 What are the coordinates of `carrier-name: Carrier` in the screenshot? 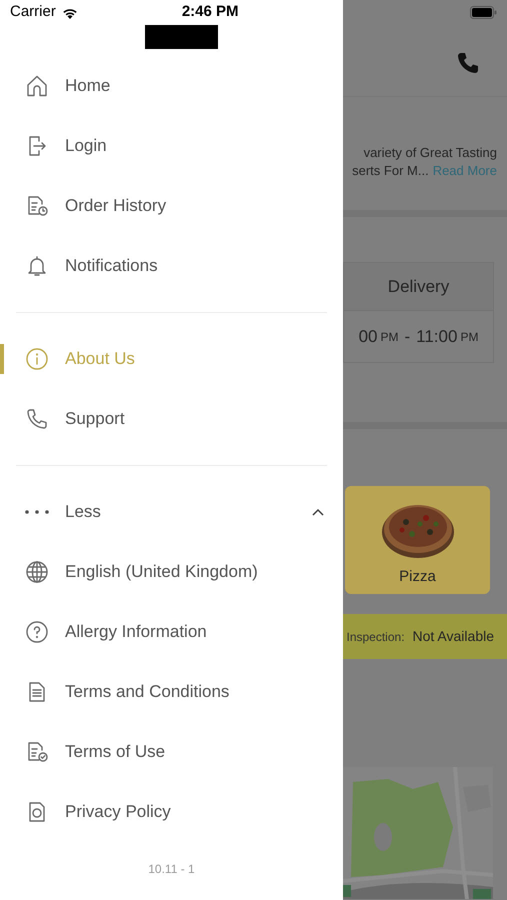 It's located at (33, 12).